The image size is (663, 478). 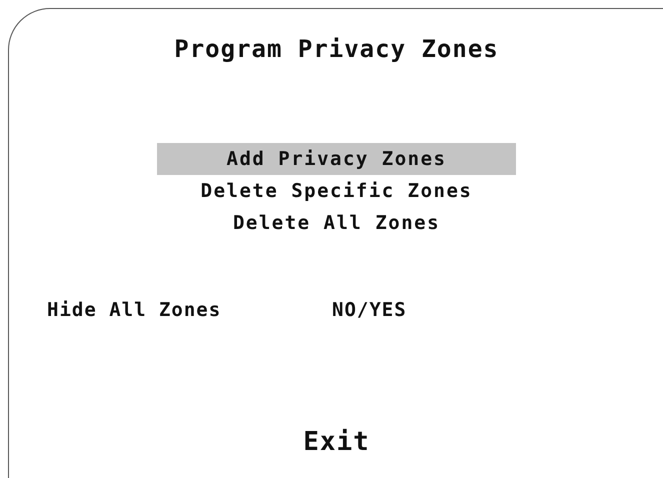 I want to click on screen-title: Program Privacy Zones, so click(x=336, y=49).